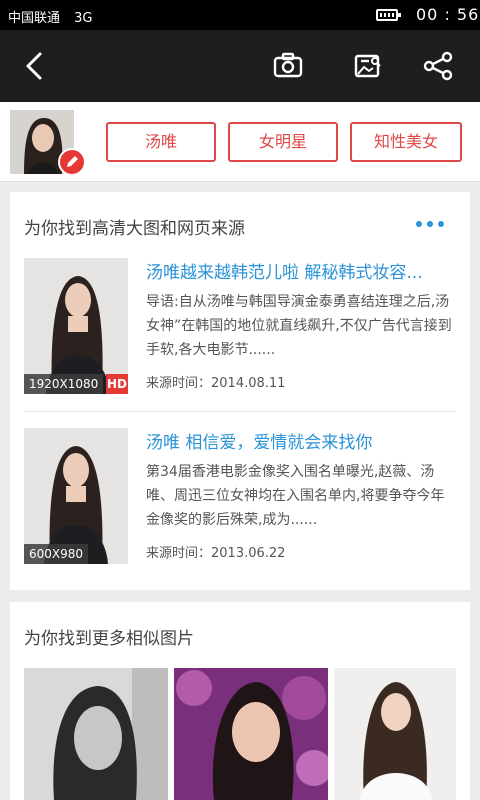 The height and width of the screenshot is (800, 480). Describe the element at coordinates (240, 797) in the screenshot. I see `bottom-indicator-bar` at that location.